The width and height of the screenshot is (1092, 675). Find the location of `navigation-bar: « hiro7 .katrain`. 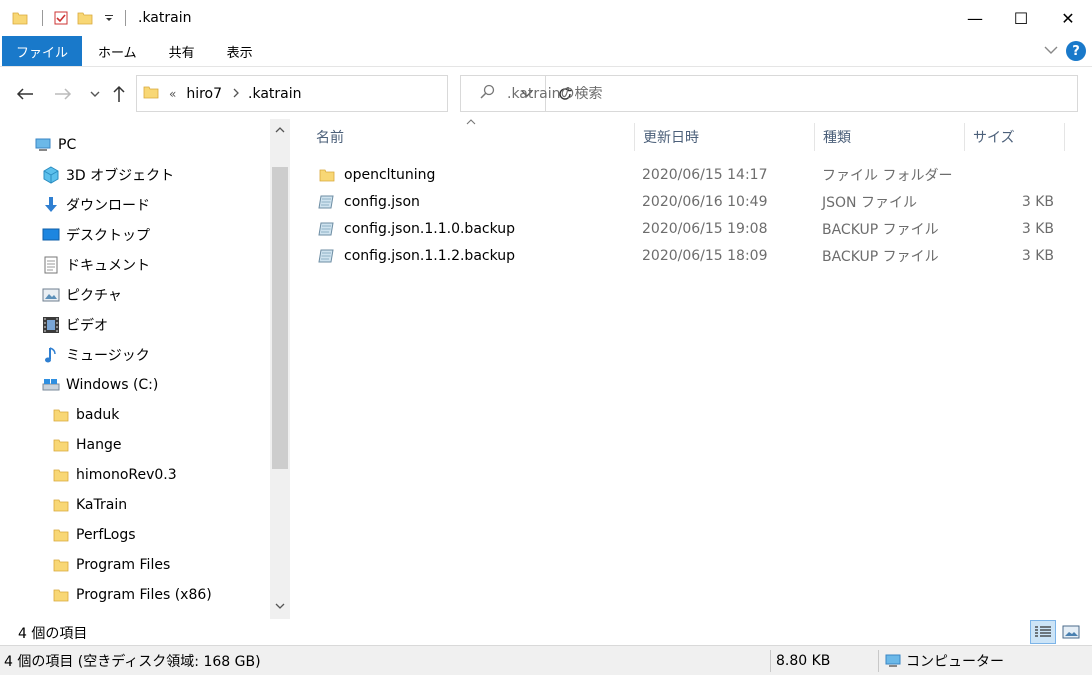

navigation-bar: « hiro7 .katrain is located at coordinates (546, 93).